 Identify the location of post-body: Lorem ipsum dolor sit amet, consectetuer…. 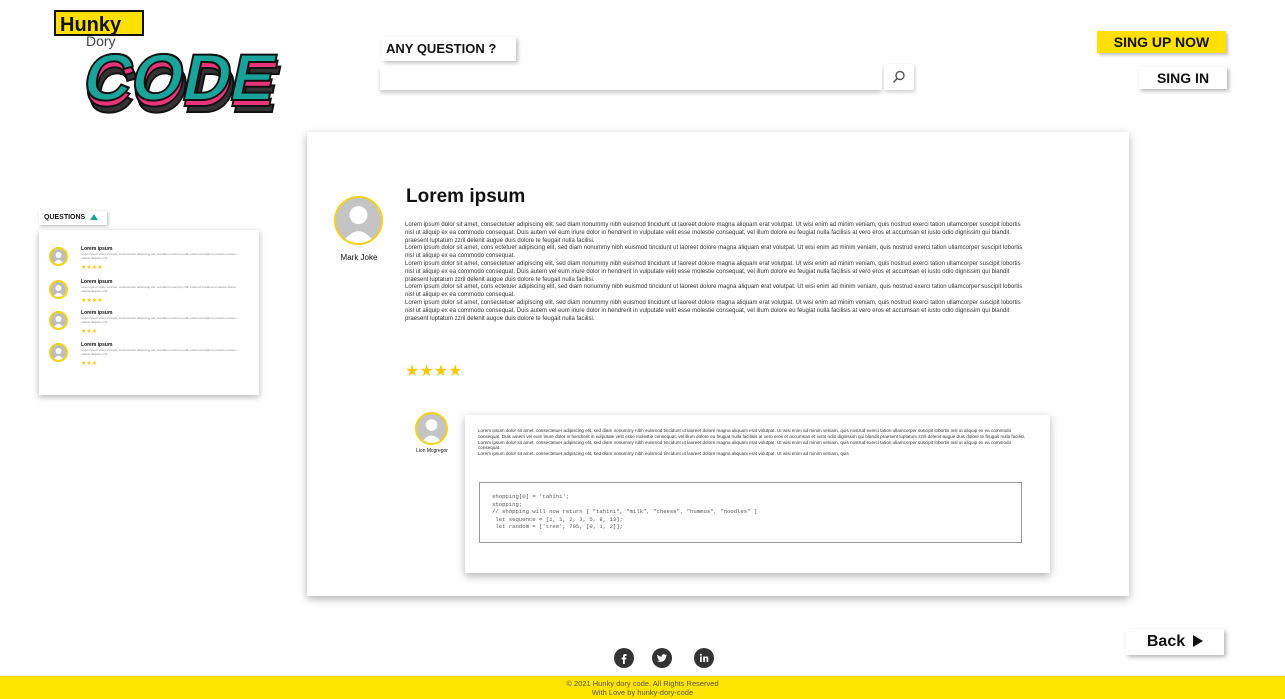
(715, 272).